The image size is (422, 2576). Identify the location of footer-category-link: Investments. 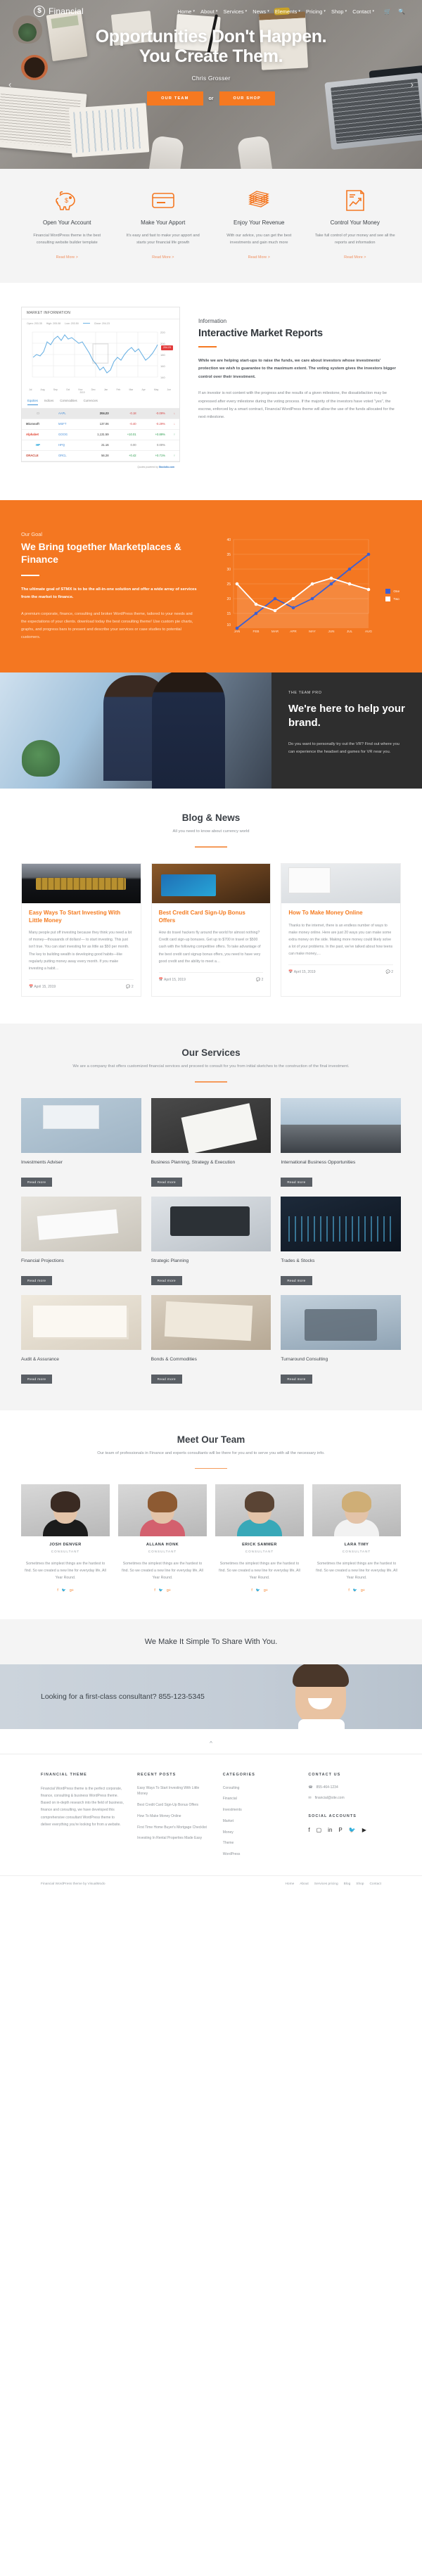
(259, 1810).